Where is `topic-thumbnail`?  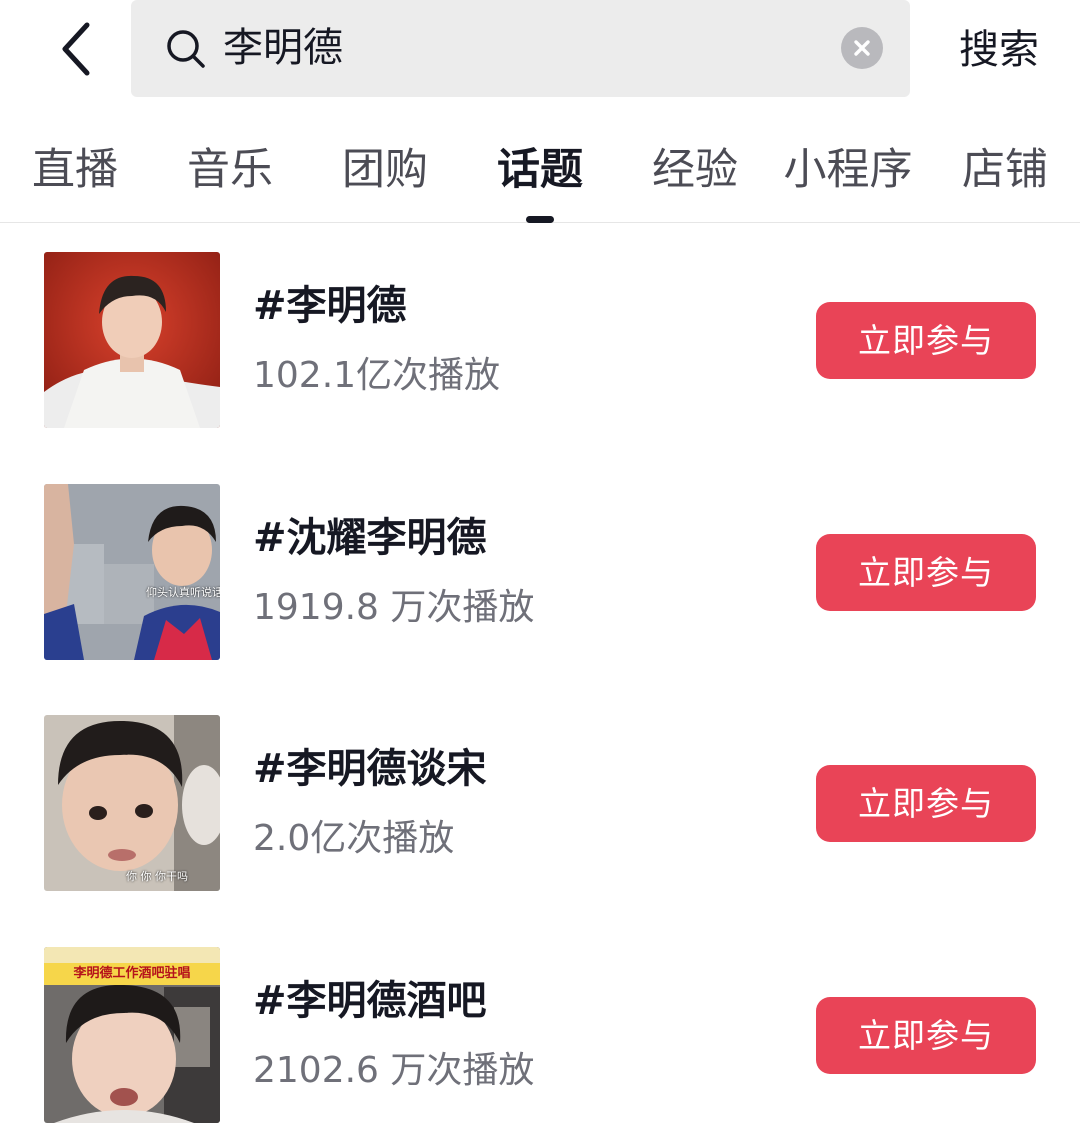
topic-thumbnail is located at coordinates (132, 340).